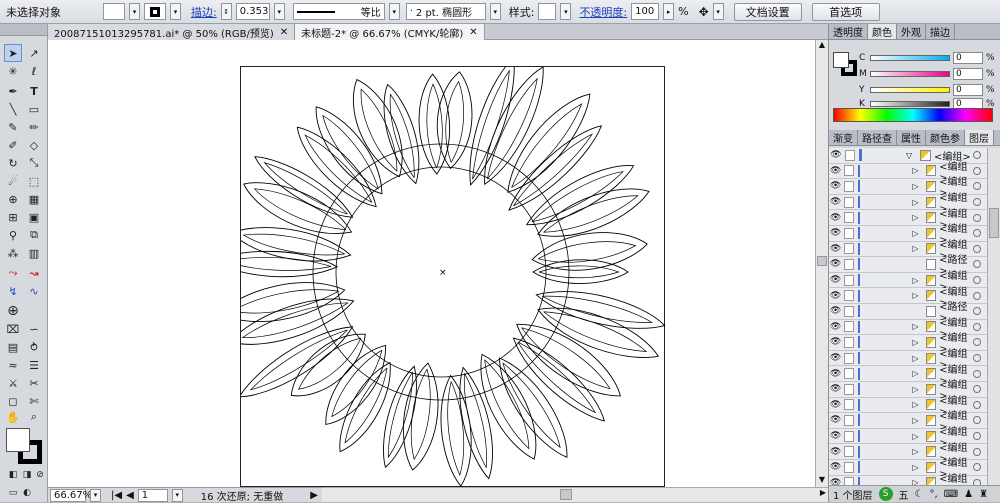 The height and width of the screenshot is (503, 1000). What do you see at coordinates (177, 495) in the screenshot?
I see `page-dropdown-icon: ▾` at bounding box center [177, 495].